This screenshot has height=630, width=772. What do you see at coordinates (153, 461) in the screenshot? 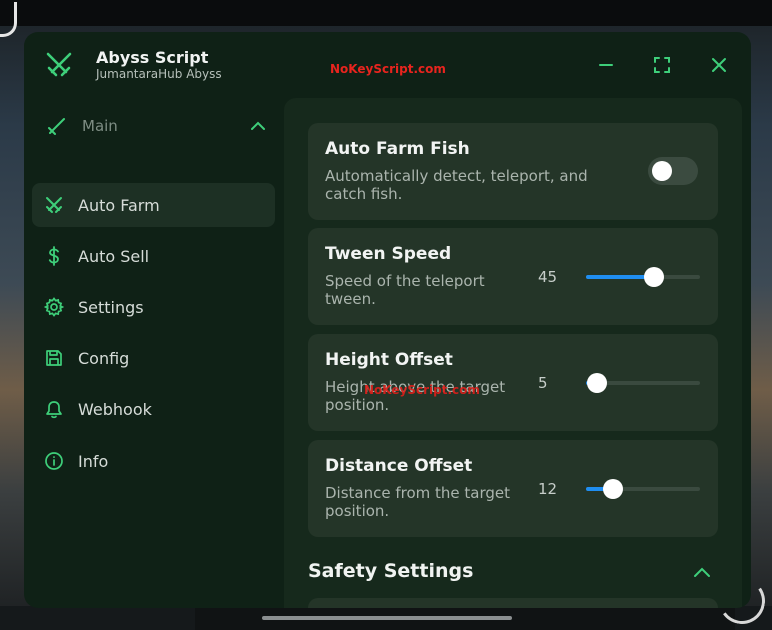
I see `sidebar-item-info: Info` at bounding box center [153, 461].